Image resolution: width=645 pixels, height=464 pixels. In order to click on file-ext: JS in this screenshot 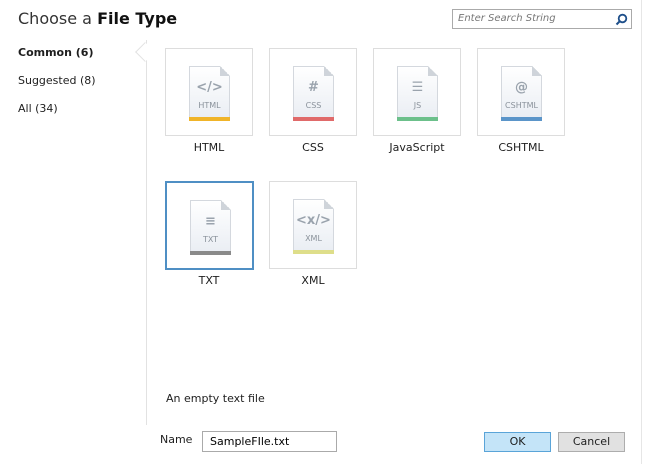, I will do `click(417, 105)`.